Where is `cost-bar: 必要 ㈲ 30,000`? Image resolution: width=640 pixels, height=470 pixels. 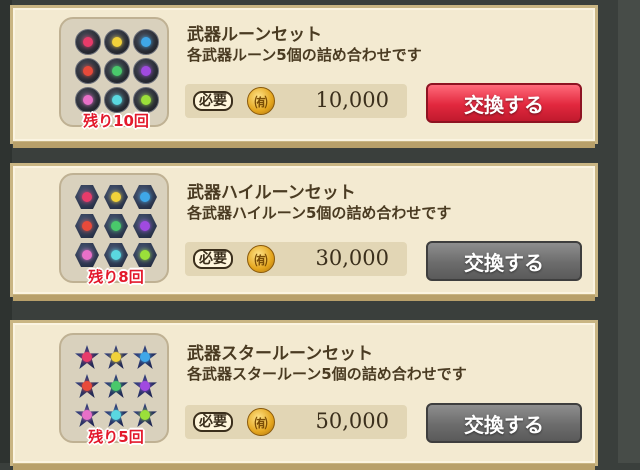 cost-bar: 必要 ㈲ 30,000 is located at coordinates (296, 259).